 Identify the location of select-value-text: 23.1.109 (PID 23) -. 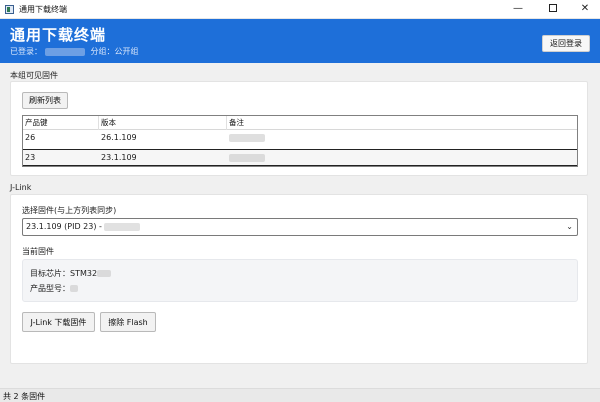
(65, 226).